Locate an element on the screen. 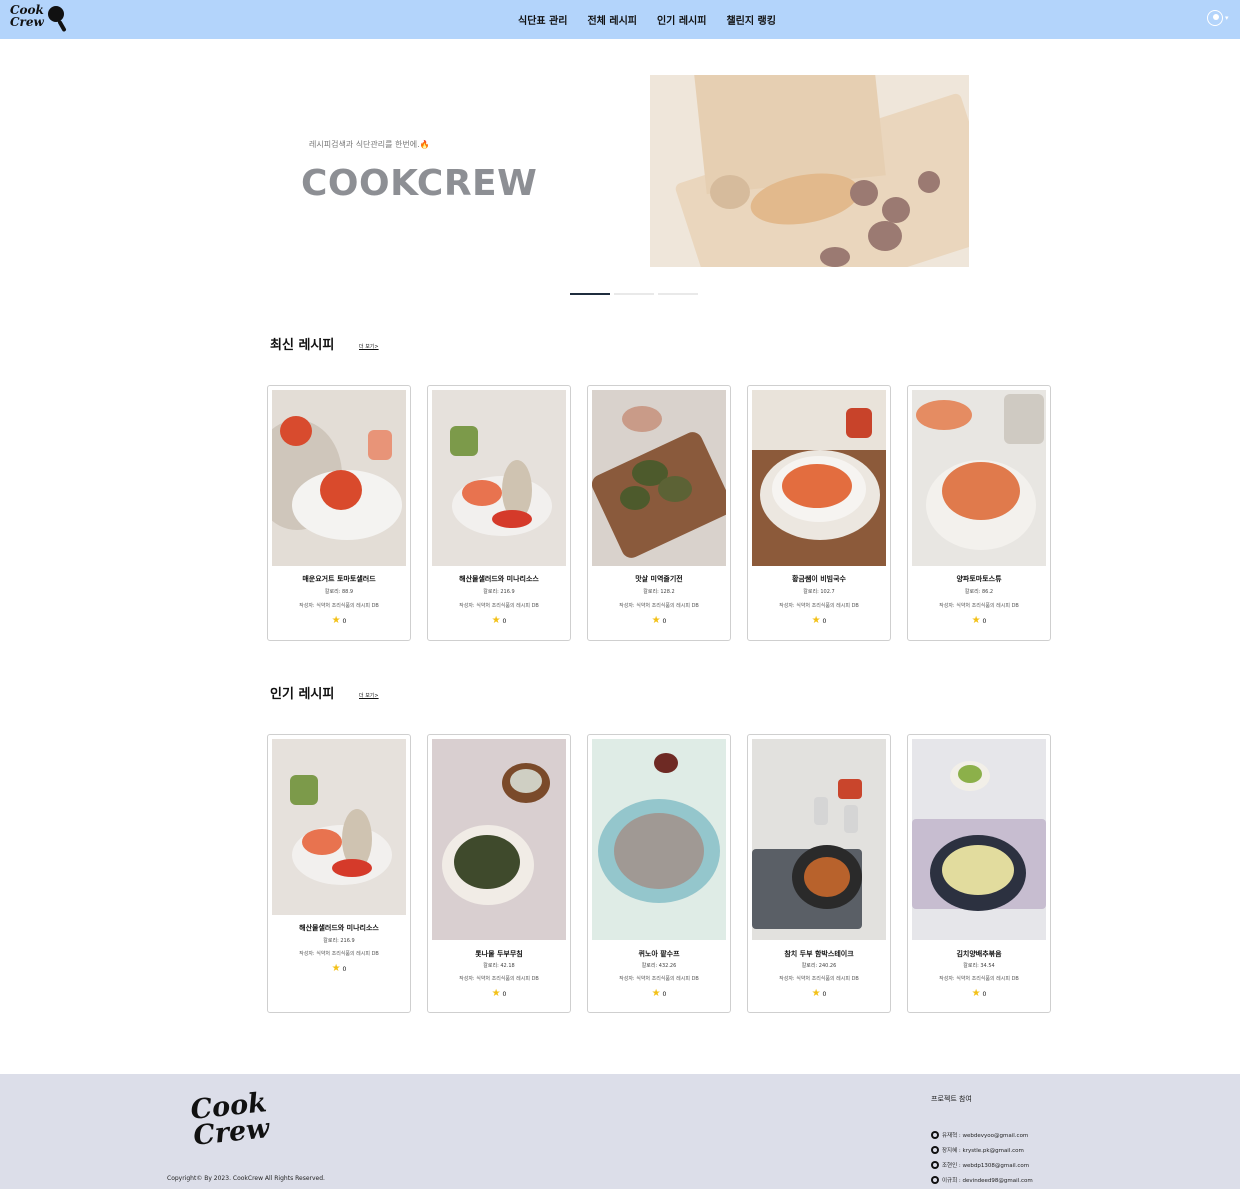 The width and height of the screenshot is (1240, 1189). tofu-seaweed-shape is located at coordinates (487, 862).